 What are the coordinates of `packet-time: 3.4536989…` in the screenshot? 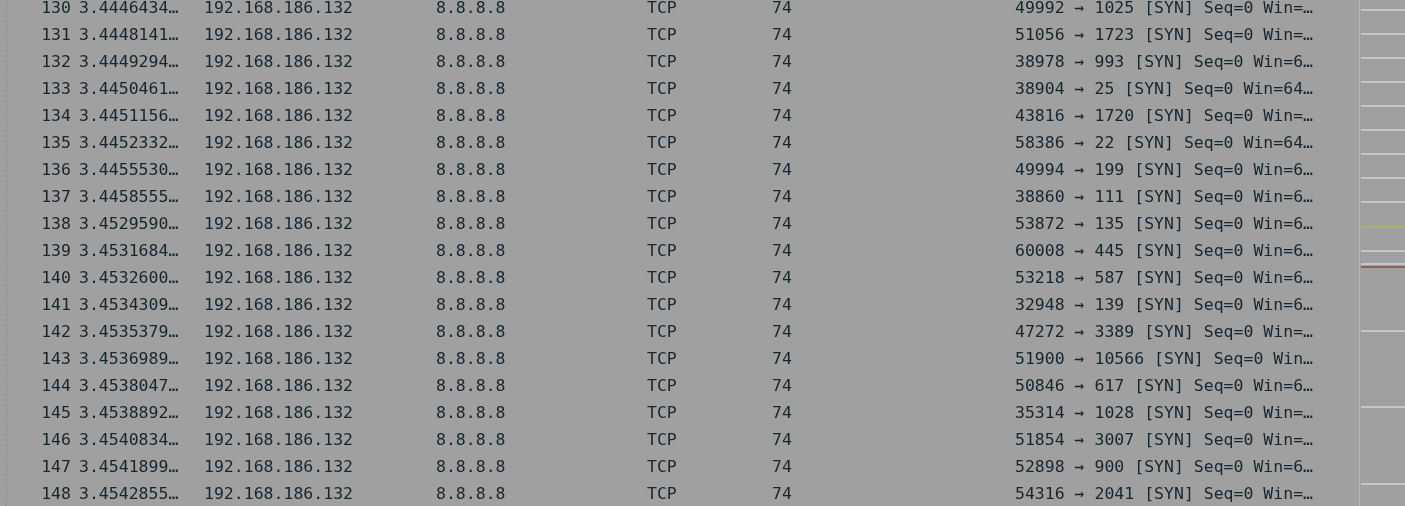 It's located at (129, 359).